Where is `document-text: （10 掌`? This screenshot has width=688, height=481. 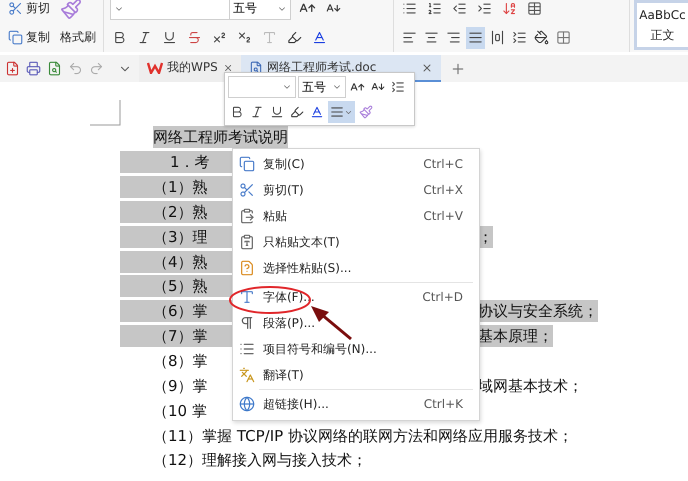
document-text: （10 掌 is located at coordinates (180, 411).